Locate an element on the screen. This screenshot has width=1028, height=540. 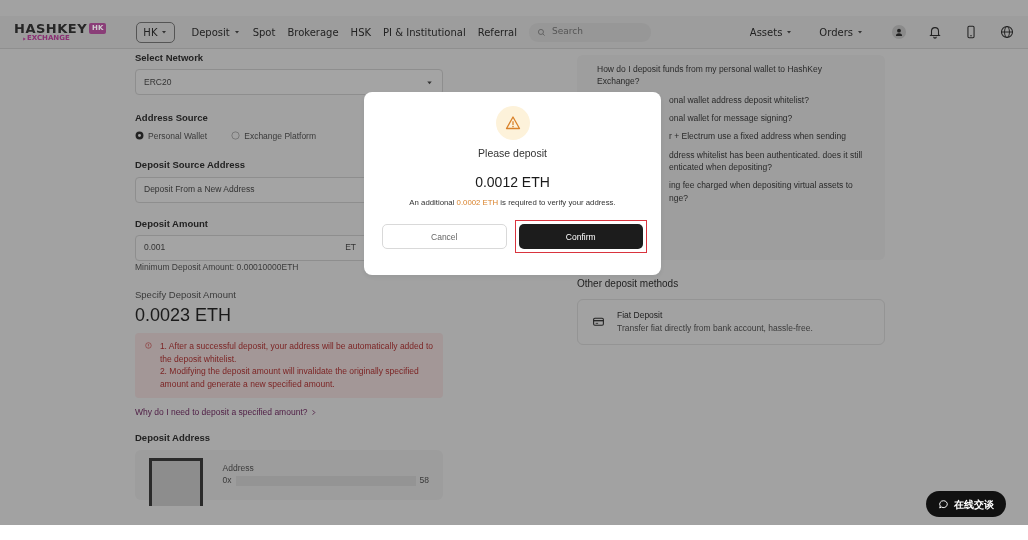
warning-text: 2. Modifying the deposit amount will invalidate the originally specified amount and generate a new specified amount. is located at coordinates (289, 378).